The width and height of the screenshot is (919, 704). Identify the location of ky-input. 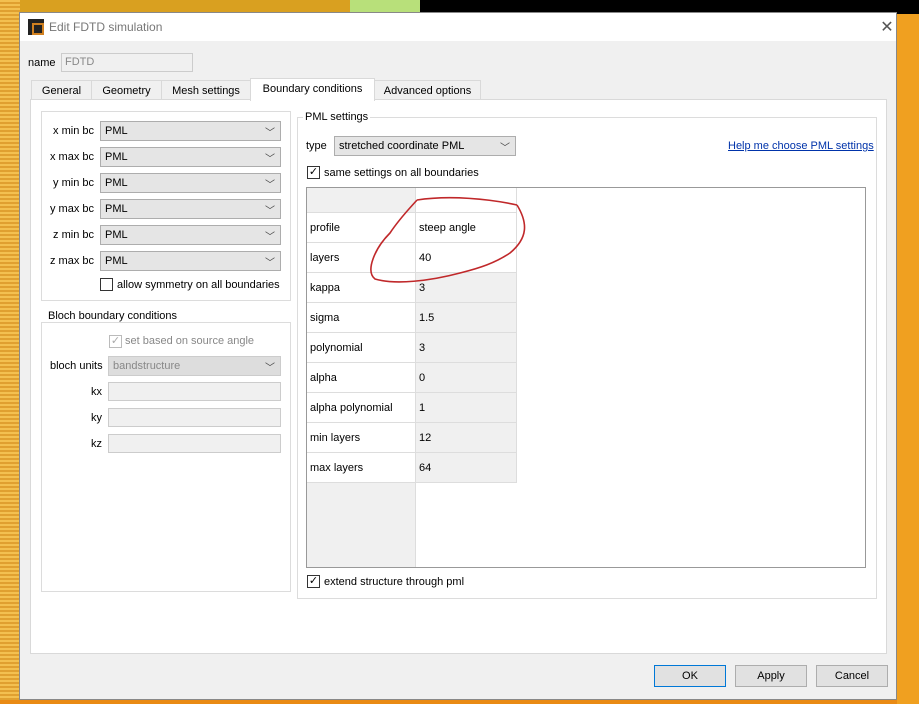
(194, 417).